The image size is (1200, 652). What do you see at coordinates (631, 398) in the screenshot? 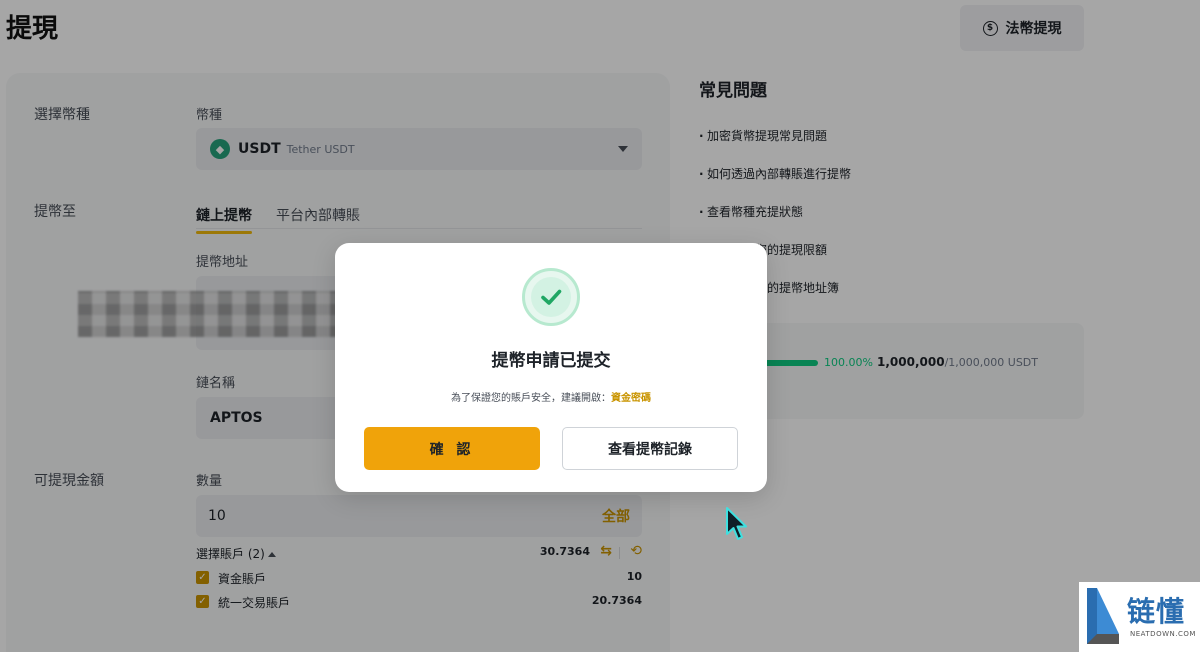
I see `fund-password-link: 資金密碼` at bounding box center [631, 398].